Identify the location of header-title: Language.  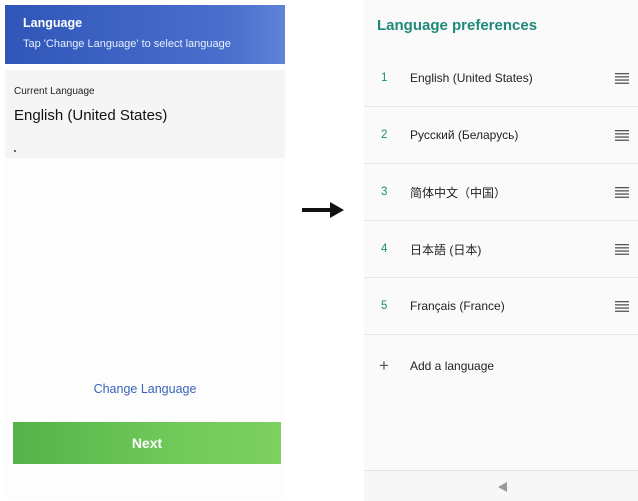
(53, 23).